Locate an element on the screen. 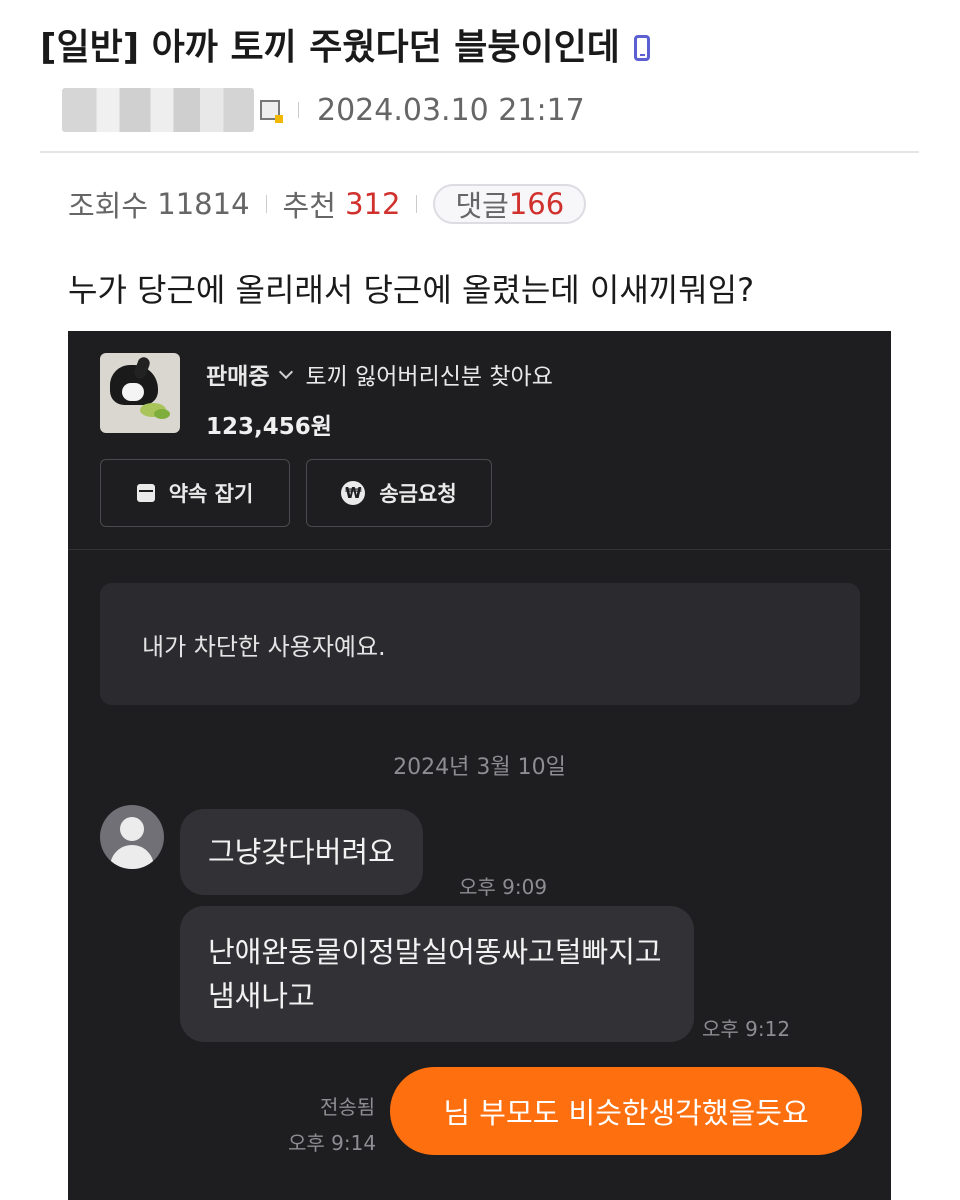 The image size is (960, 1200). views-count: 11814 is located at coordinates (203, 204).